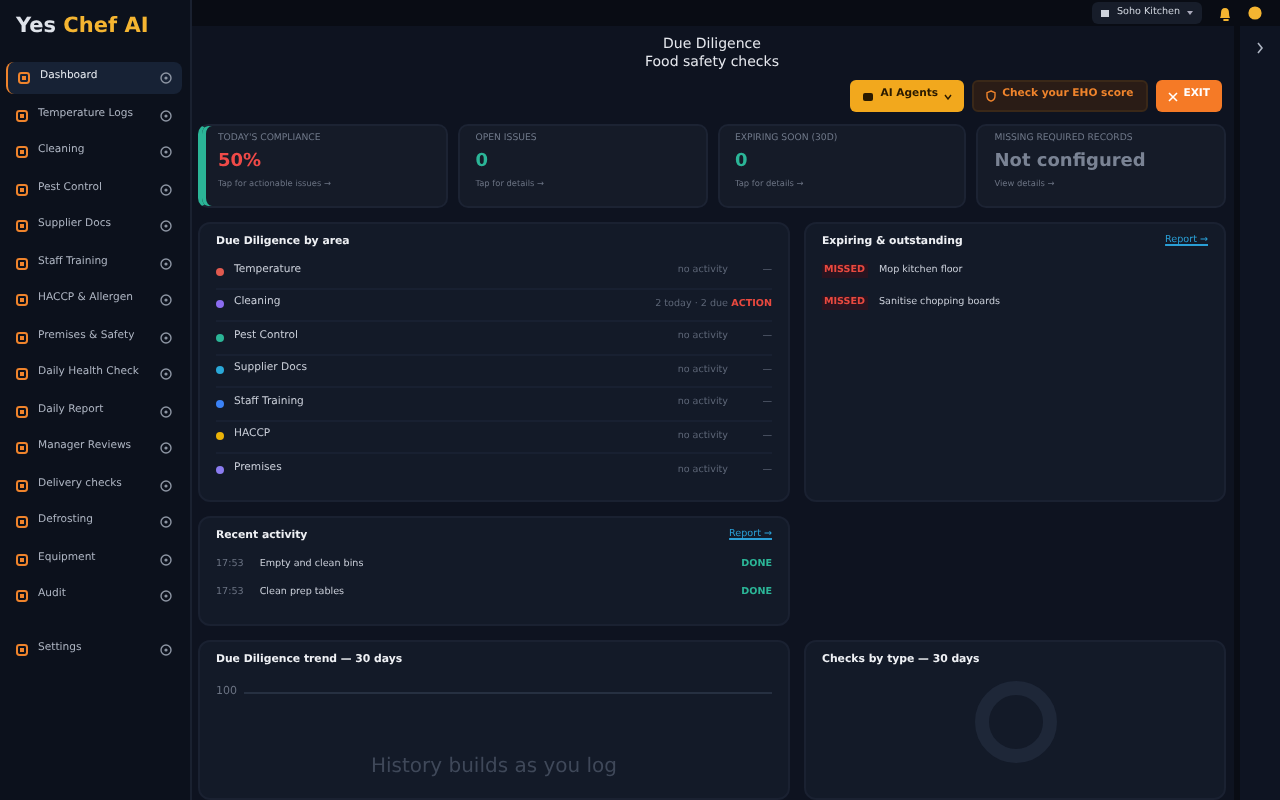  I want to click on logo-text: Chef AI, so click(106, 26).